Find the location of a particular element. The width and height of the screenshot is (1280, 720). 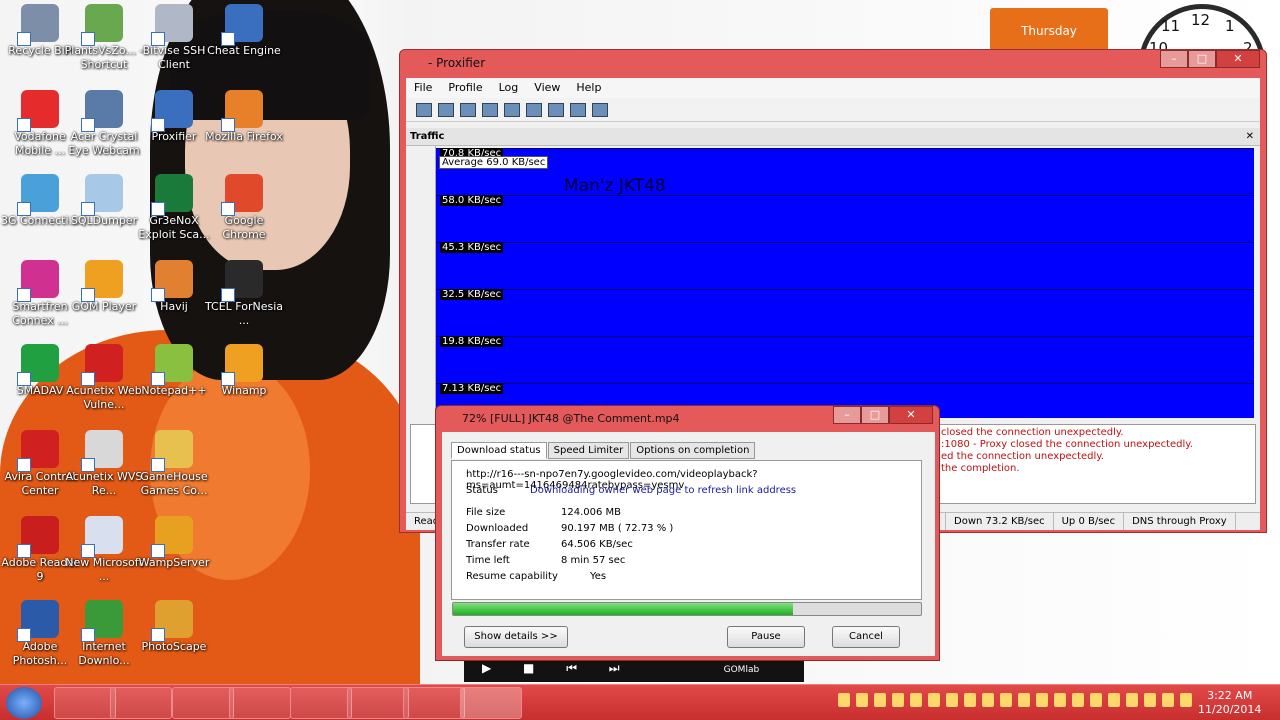

taskbar-clock: 3:22 AM 11/20/2014 is located at coordinates (1229, 703).